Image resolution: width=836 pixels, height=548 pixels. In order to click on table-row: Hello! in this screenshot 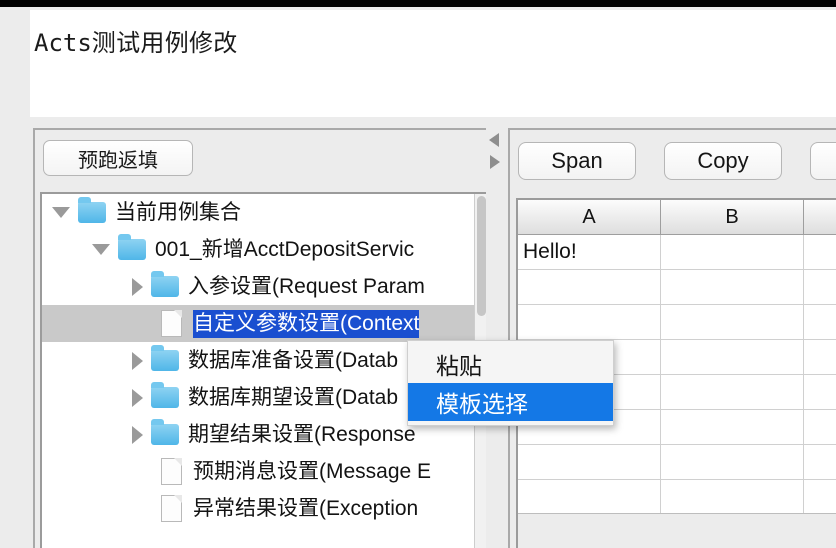, I will do `click(677, 252)`.